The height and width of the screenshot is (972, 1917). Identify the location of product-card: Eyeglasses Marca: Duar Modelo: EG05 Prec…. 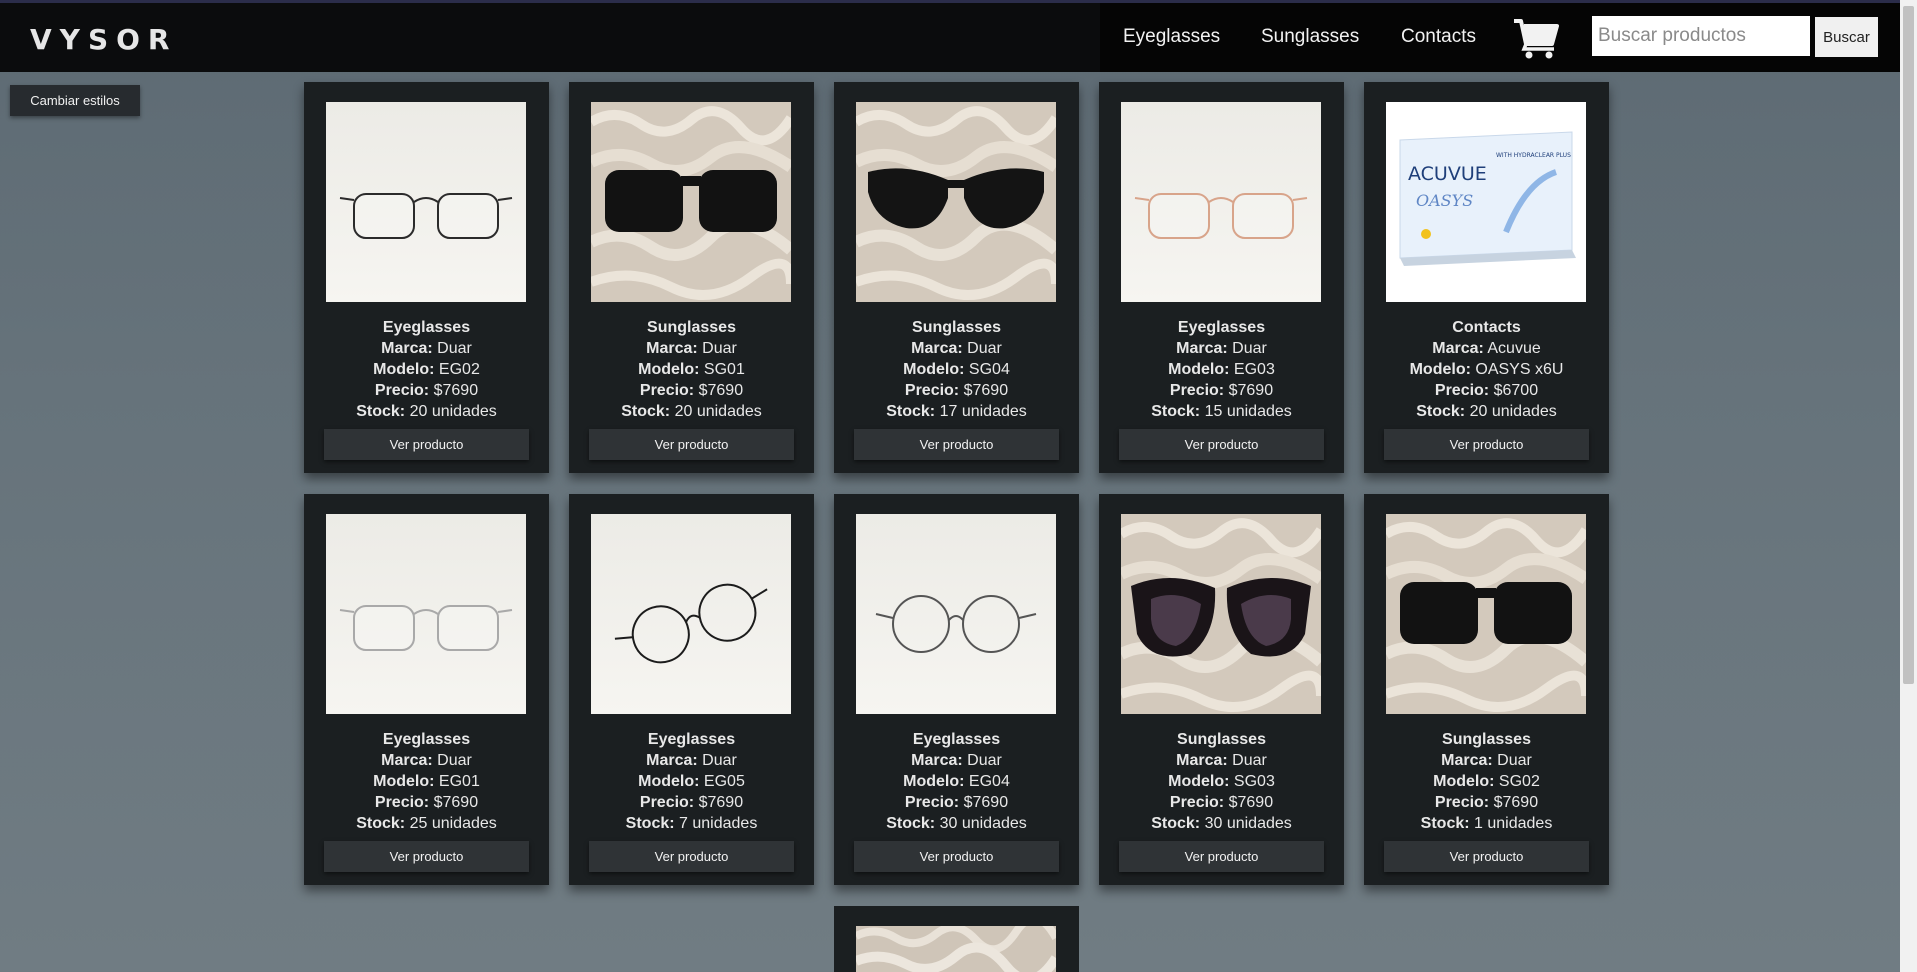
(691, 689).